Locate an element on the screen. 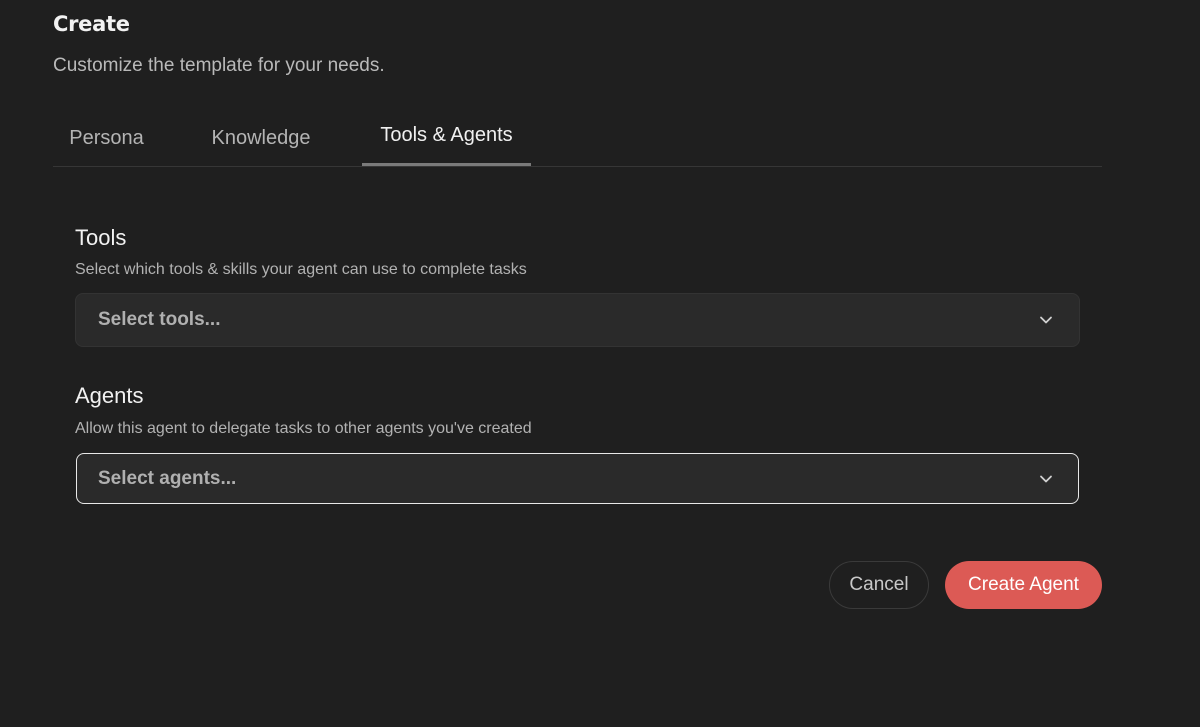 This screenshot has width=1200, height=727. tools-heading: Tools is located at coordinates (101, 237).